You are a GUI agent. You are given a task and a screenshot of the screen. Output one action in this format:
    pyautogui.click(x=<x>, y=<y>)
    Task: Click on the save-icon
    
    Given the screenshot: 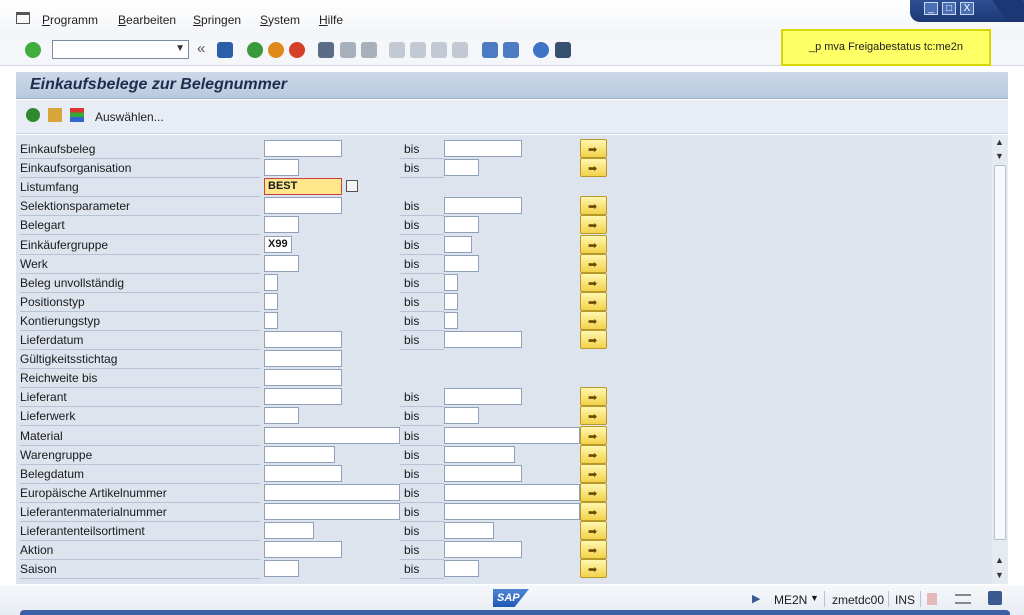 What is the action you would take?
    pyautogui.click(x=225, y=50)
    